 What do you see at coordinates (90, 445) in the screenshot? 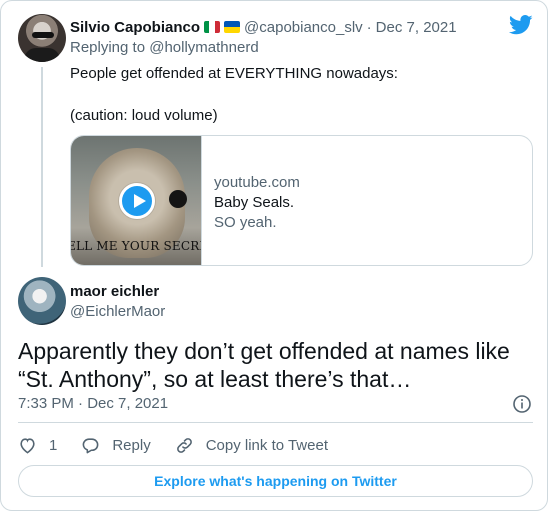
I see `reply-icon` at bounding box center [90, 445].